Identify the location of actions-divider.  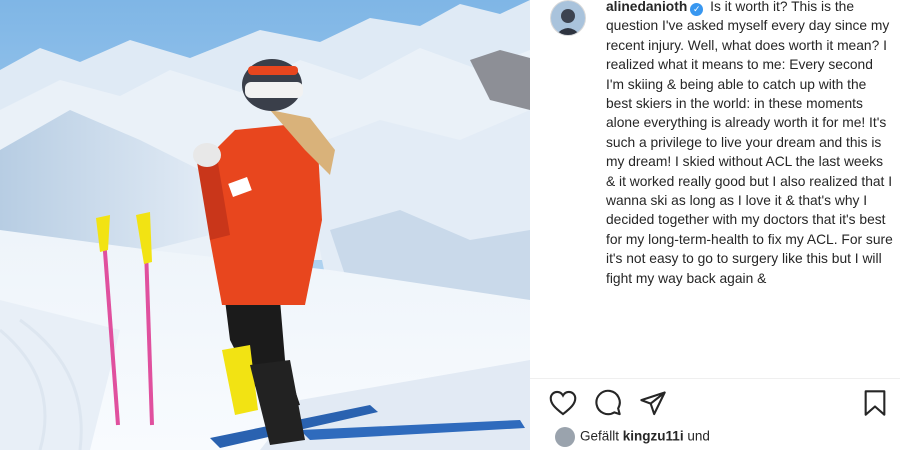
(715, 378).